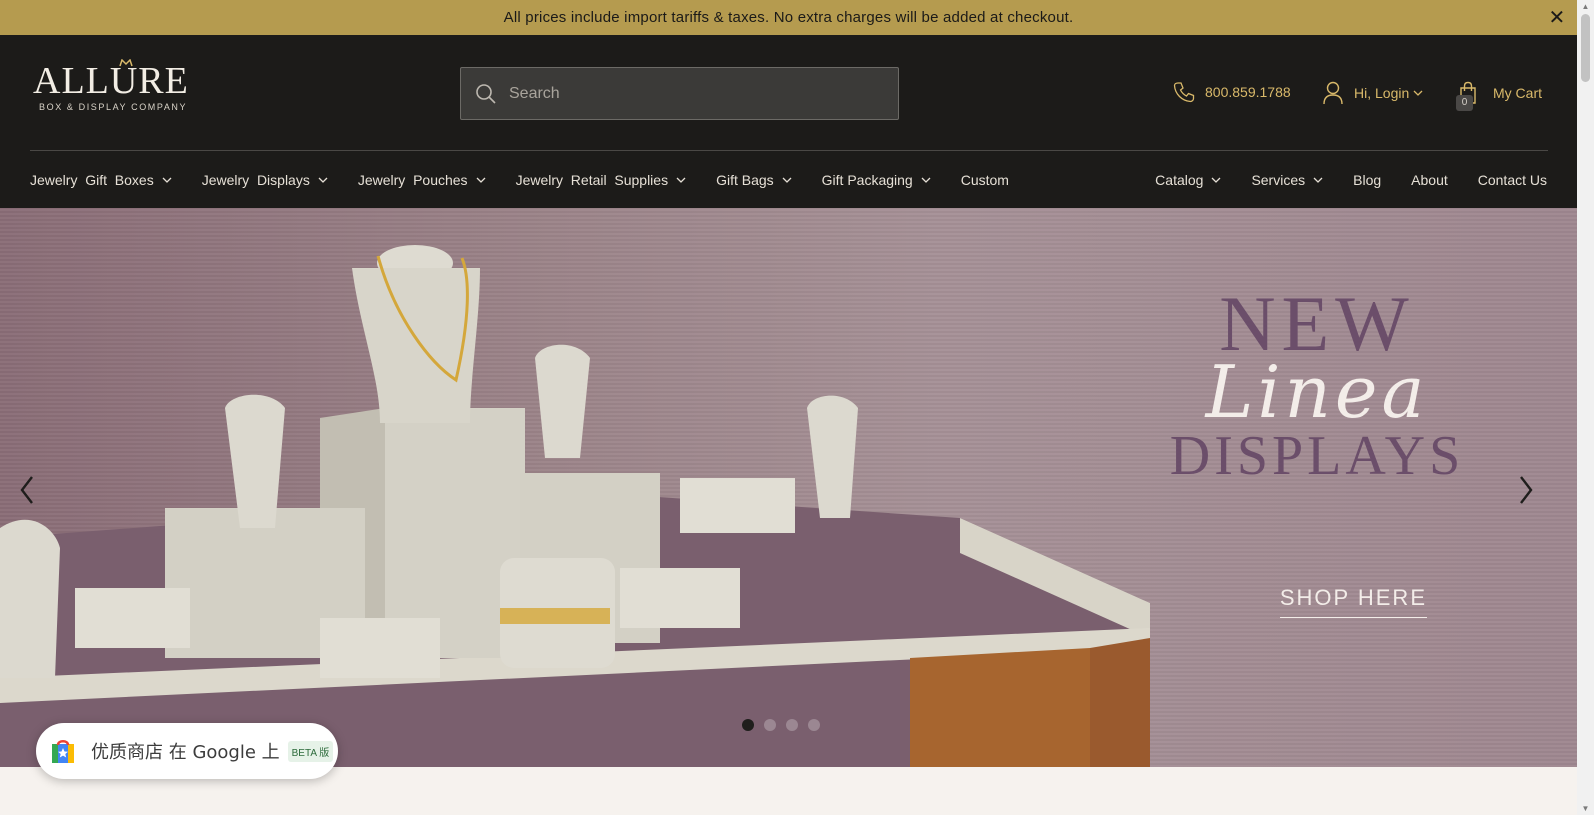 The width and height of the screenshot is (1594, 815). Describe the element at coordinates (1557, 18) in the screenshot. I see `close-icon: ✕` at that location.